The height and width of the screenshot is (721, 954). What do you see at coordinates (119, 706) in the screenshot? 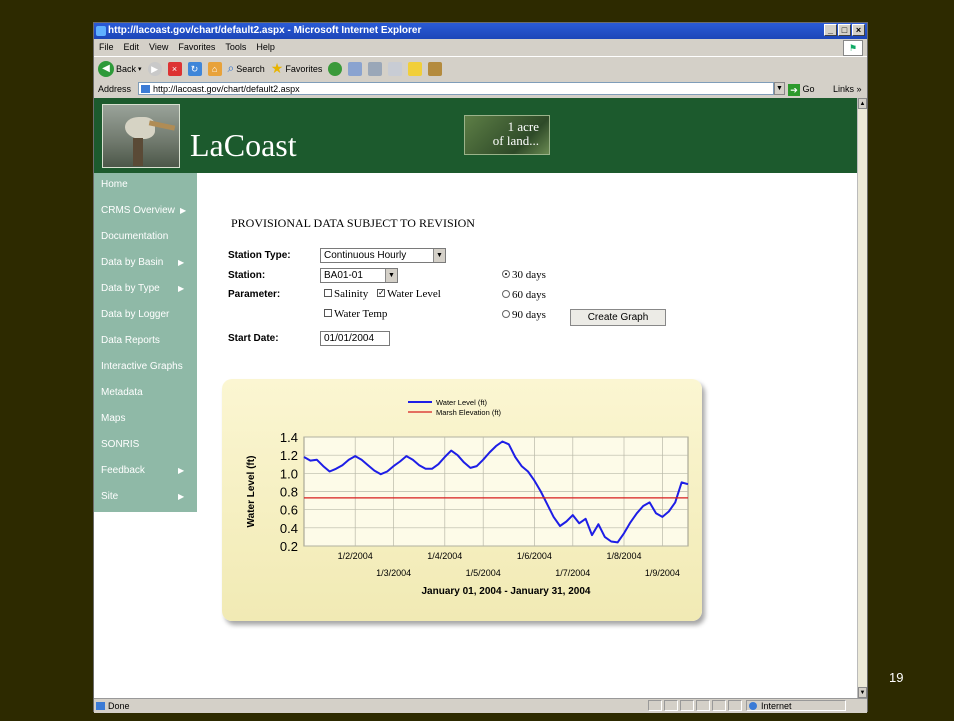
I see `status-text: Done` at bounding box center [119, 706].